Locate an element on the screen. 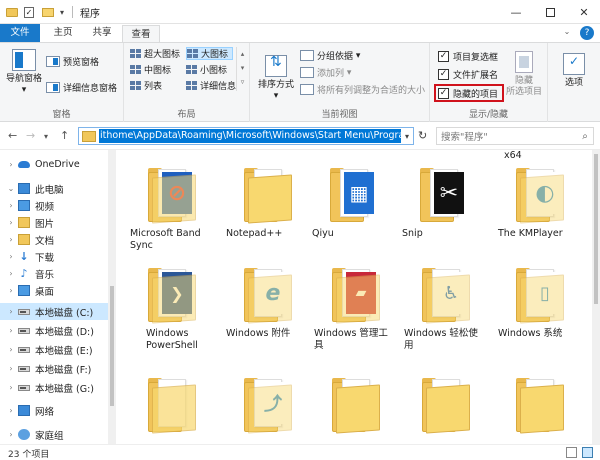 This screenshot has height=460, width=600. group-by-button: 分组依据 ▾ is located at coordinates (330, 55).